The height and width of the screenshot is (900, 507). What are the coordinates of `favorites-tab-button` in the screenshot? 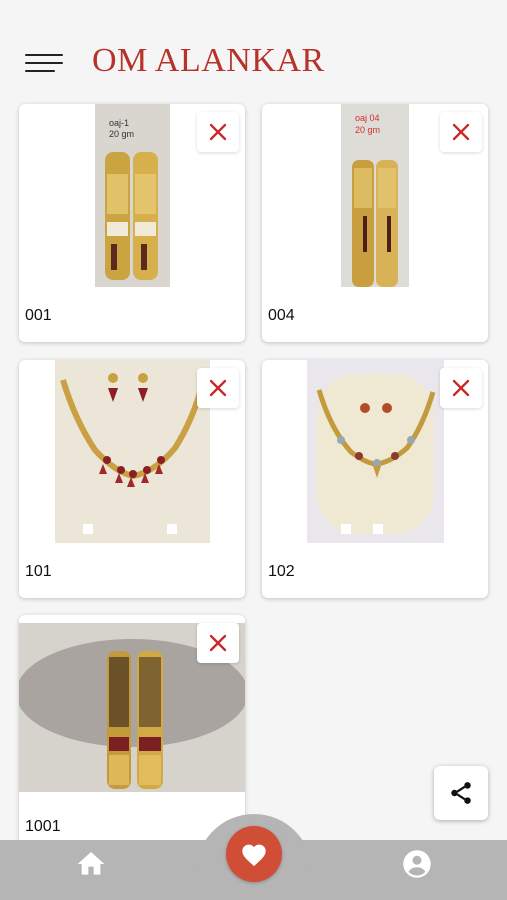 It's located at (254, 854).